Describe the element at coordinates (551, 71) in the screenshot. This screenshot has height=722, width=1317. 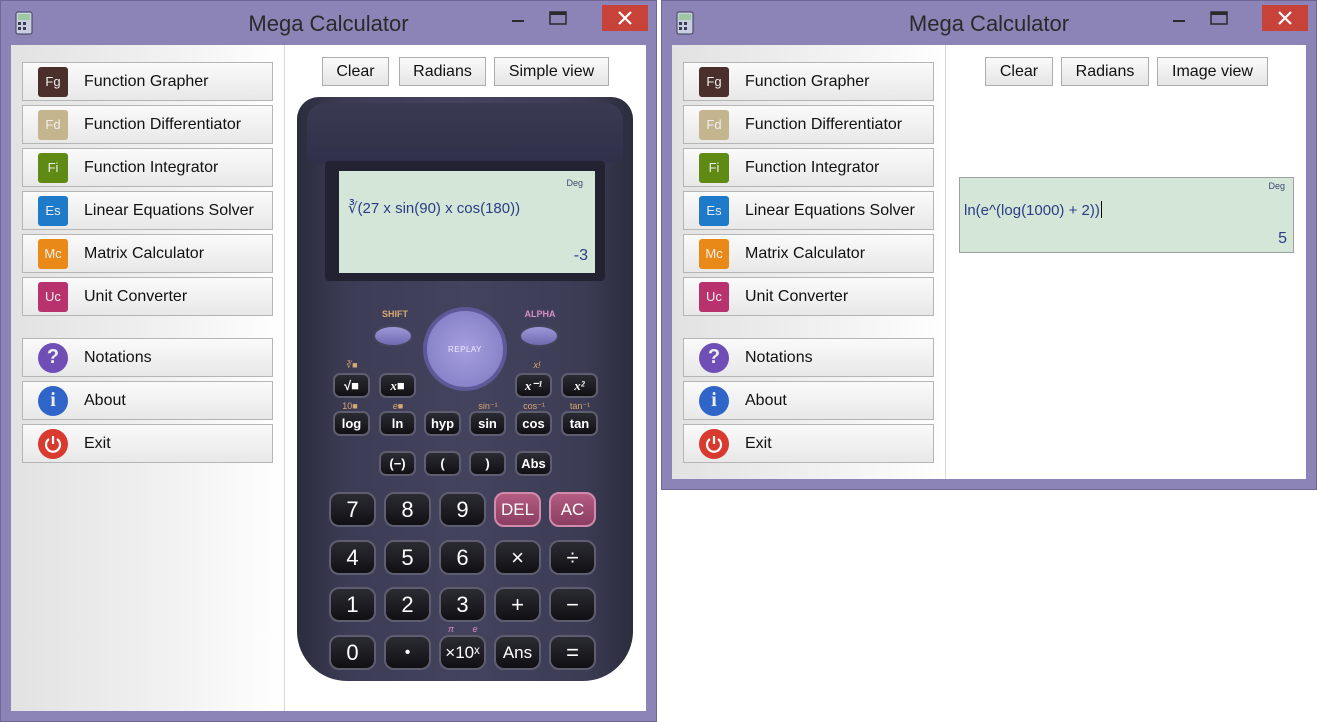
I see `simple-view-button: Simple view` at that location.